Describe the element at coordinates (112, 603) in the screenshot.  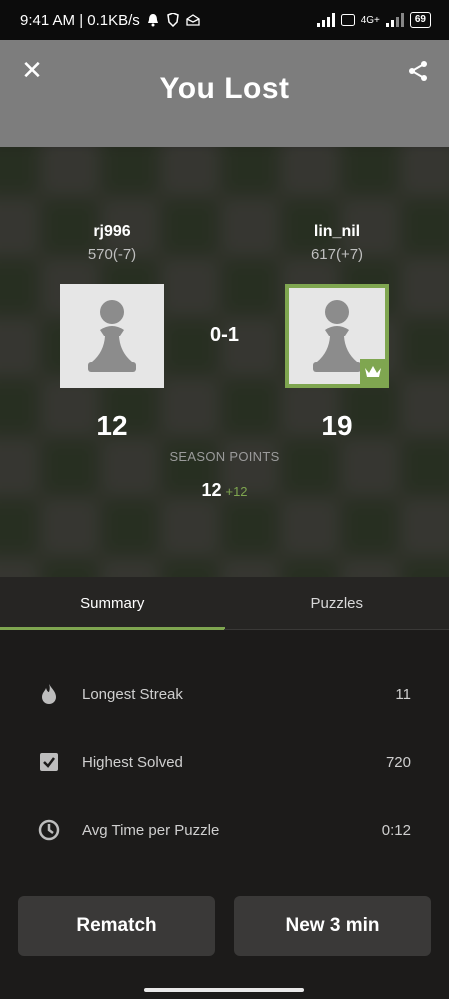
I see `tab-summary: Summary` at that location.